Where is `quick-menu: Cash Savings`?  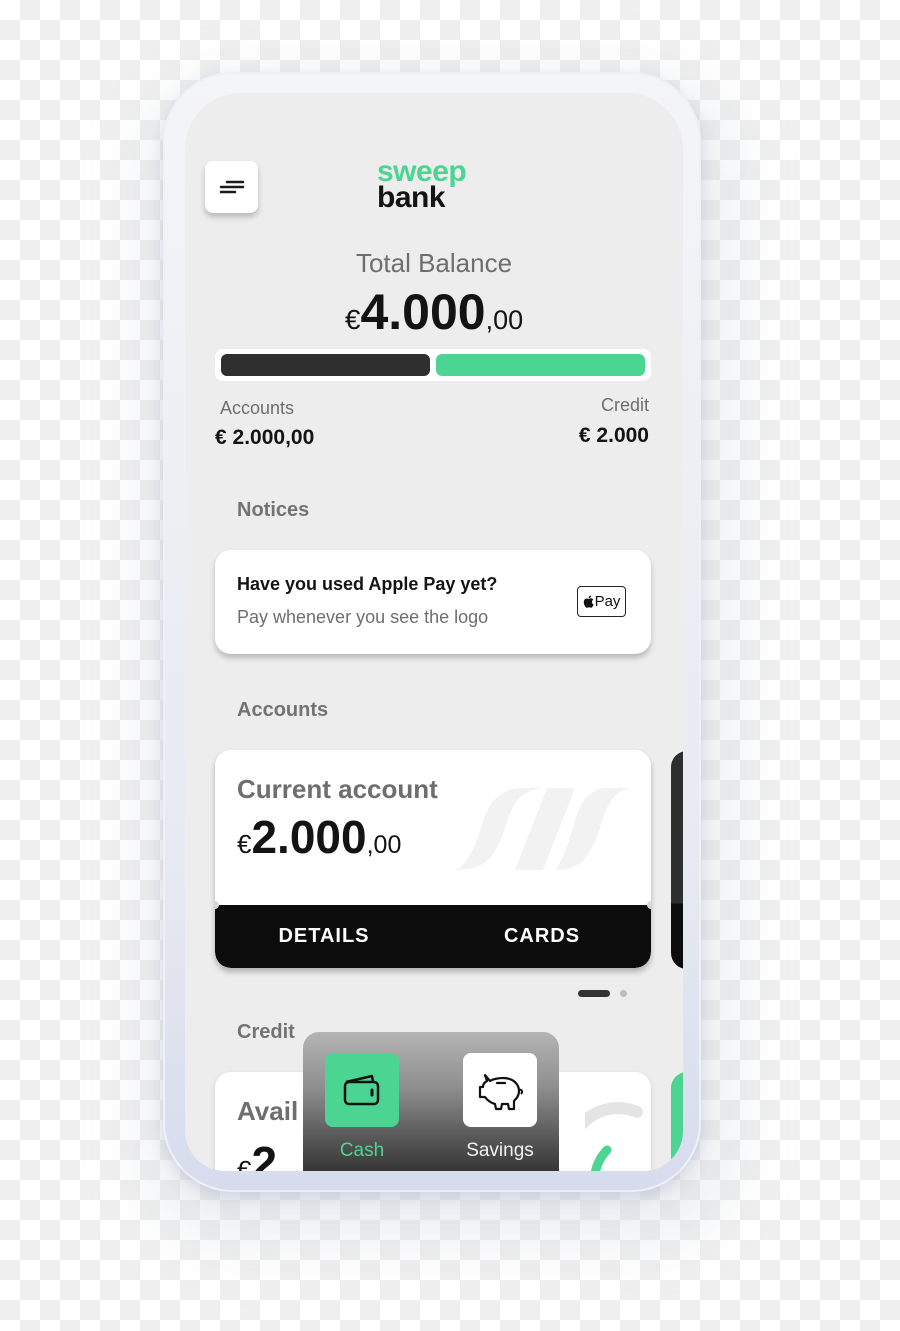
quick-menu: Cash Savings is located at coordinates (431, 1101).